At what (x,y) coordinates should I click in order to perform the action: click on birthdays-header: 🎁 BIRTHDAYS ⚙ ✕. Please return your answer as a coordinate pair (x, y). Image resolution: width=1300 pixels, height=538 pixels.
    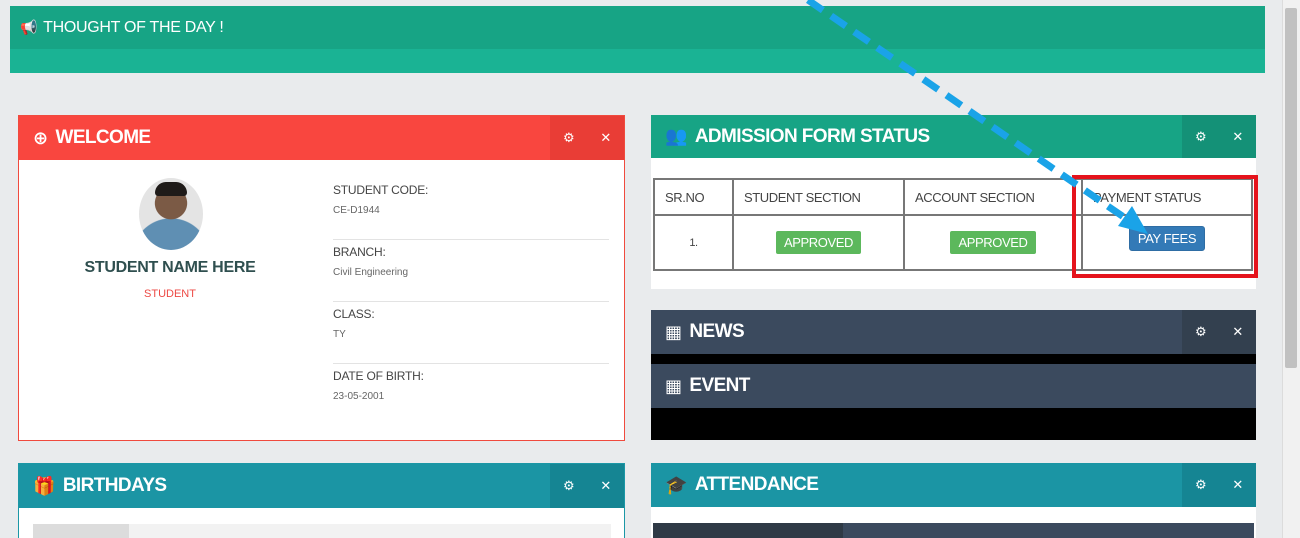
    Looking at the image, I should click on (321, 486).